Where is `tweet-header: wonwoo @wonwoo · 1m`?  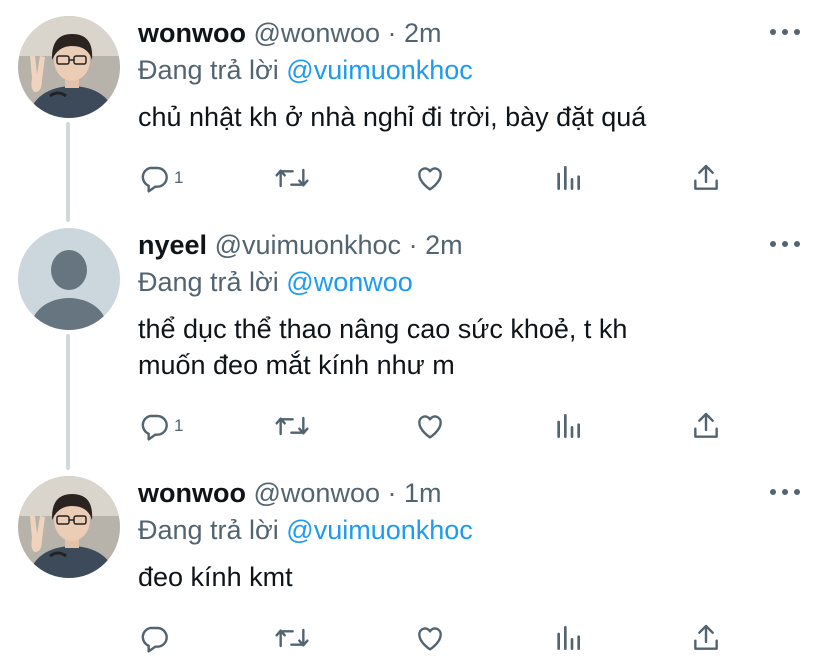 tweet-header: wonwoo @wonwoo · 1m is located at coordinates (290, 493).